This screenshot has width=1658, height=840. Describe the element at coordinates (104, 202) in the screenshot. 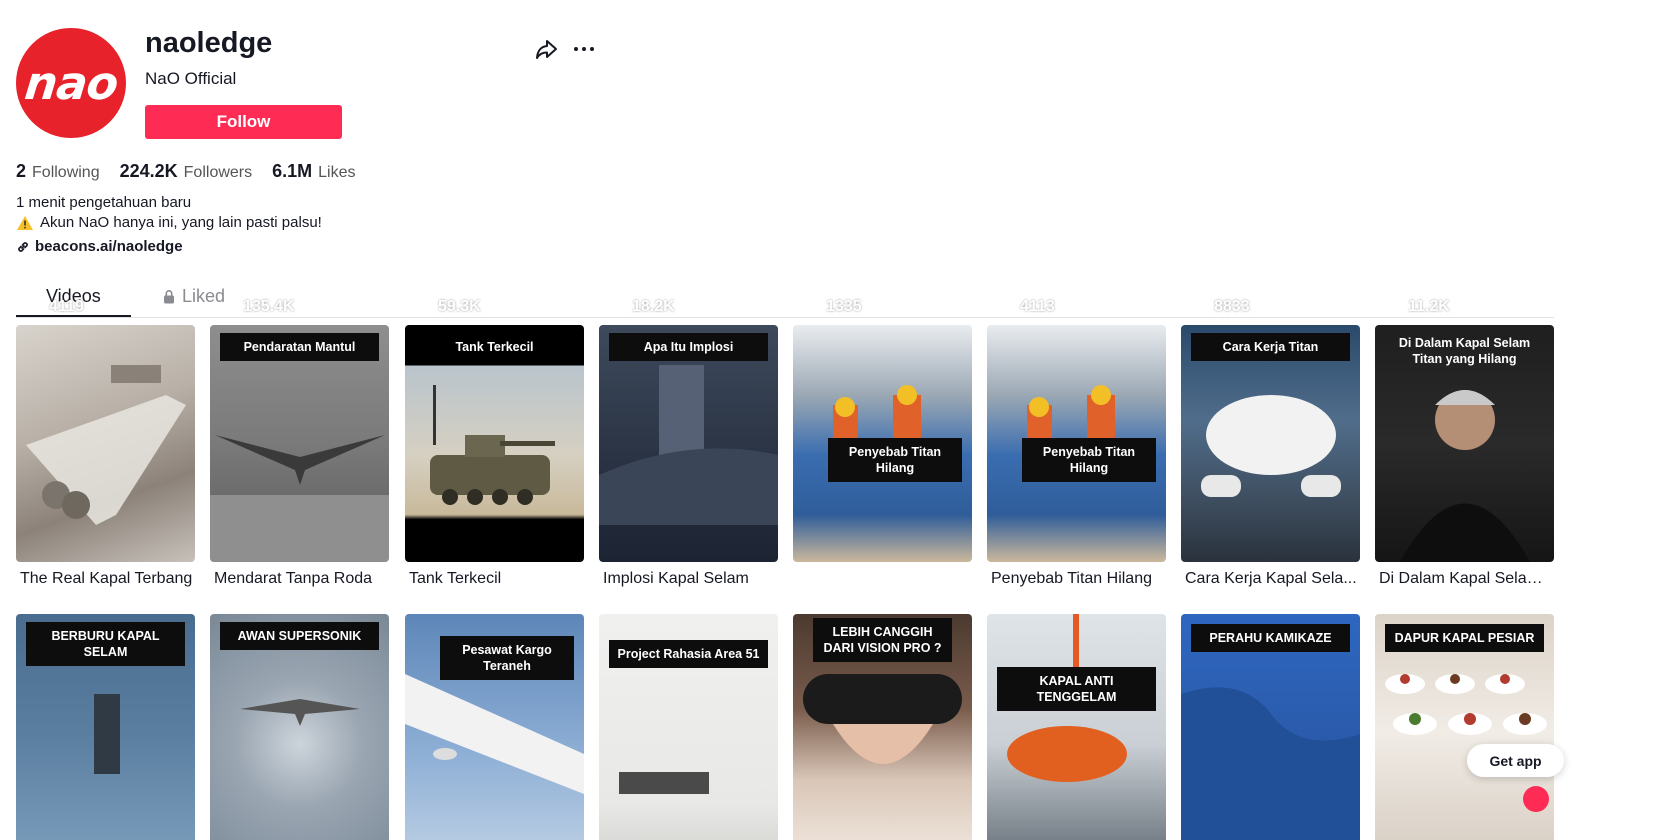

I see `bio-line-1: 1 menit pengetahuan baru` at that location.